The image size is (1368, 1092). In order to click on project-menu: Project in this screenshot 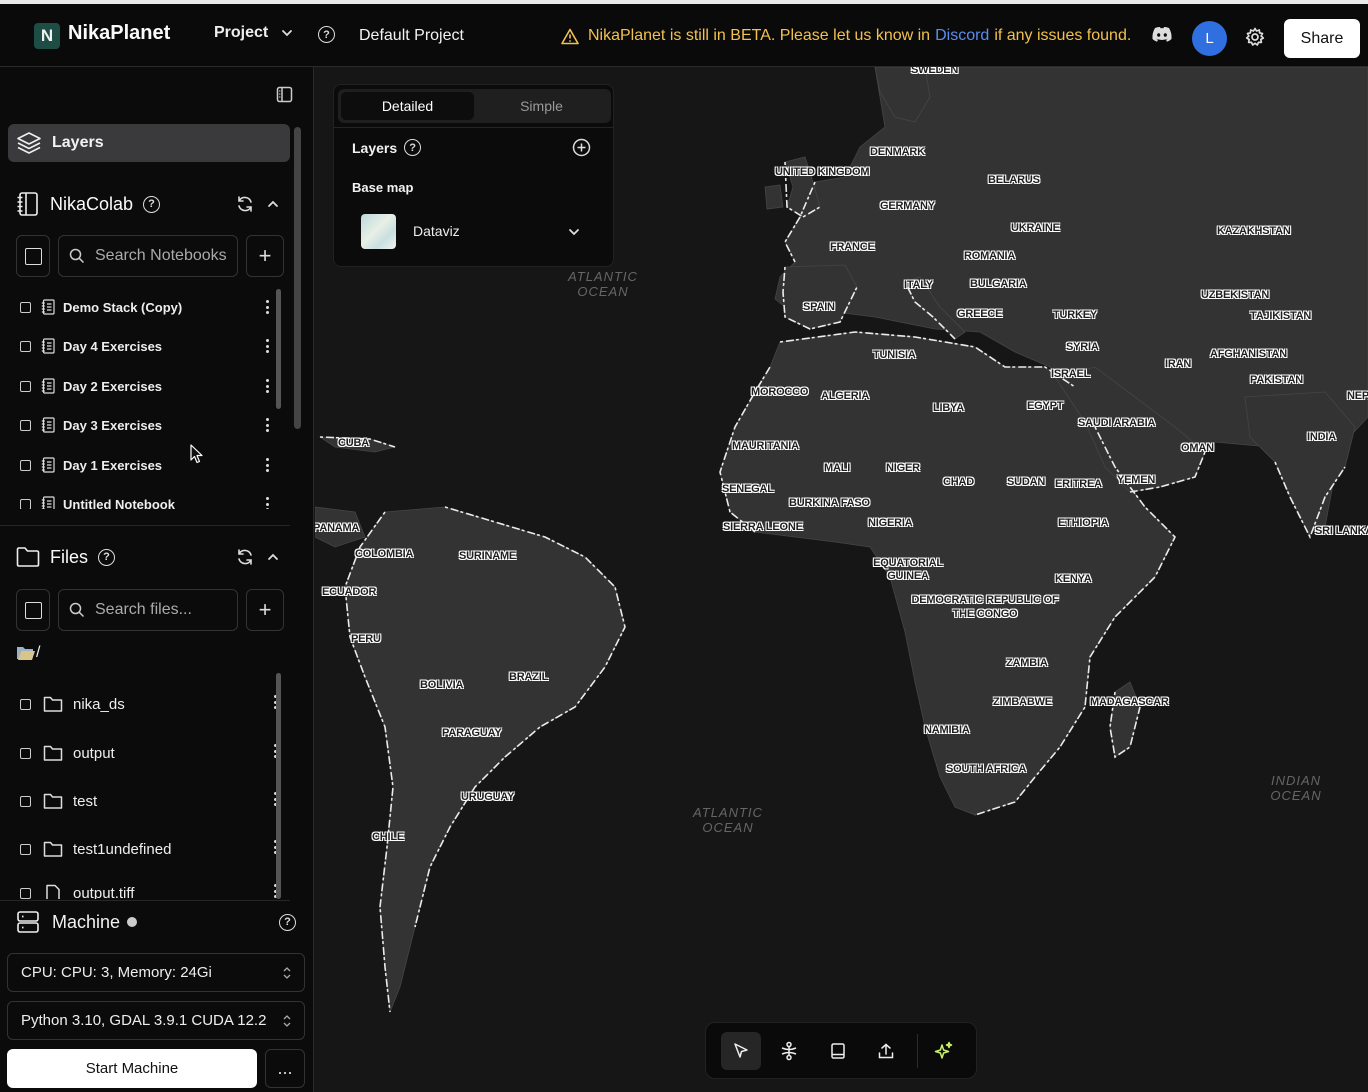, I will do `click(254, 33)`.